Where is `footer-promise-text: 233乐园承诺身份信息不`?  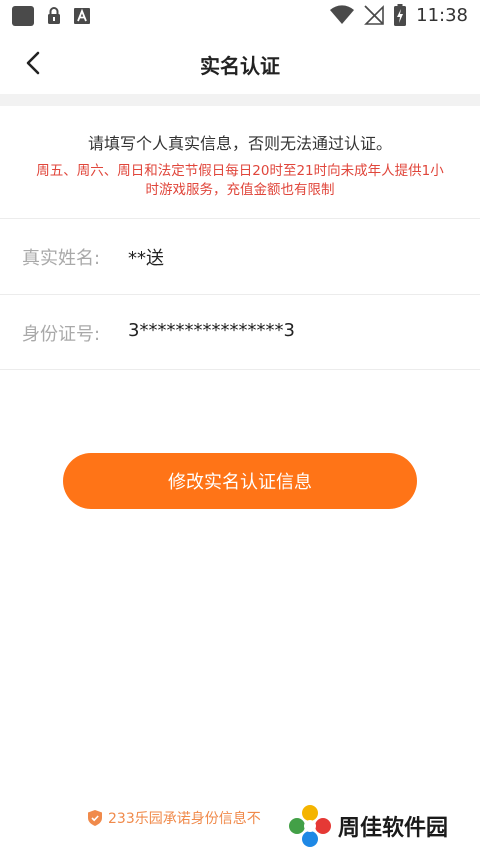
footer-promise-text: 233乐园承诺身份信息不 is located at coordinates (184, 819).